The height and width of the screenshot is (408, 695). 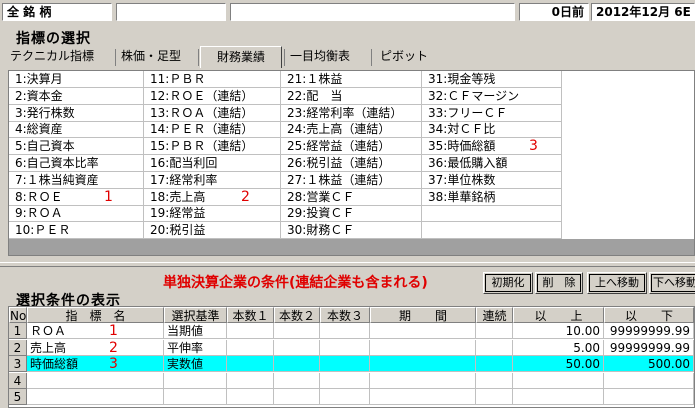 I want to click on row-number: 2, so click(x=18, y=347).